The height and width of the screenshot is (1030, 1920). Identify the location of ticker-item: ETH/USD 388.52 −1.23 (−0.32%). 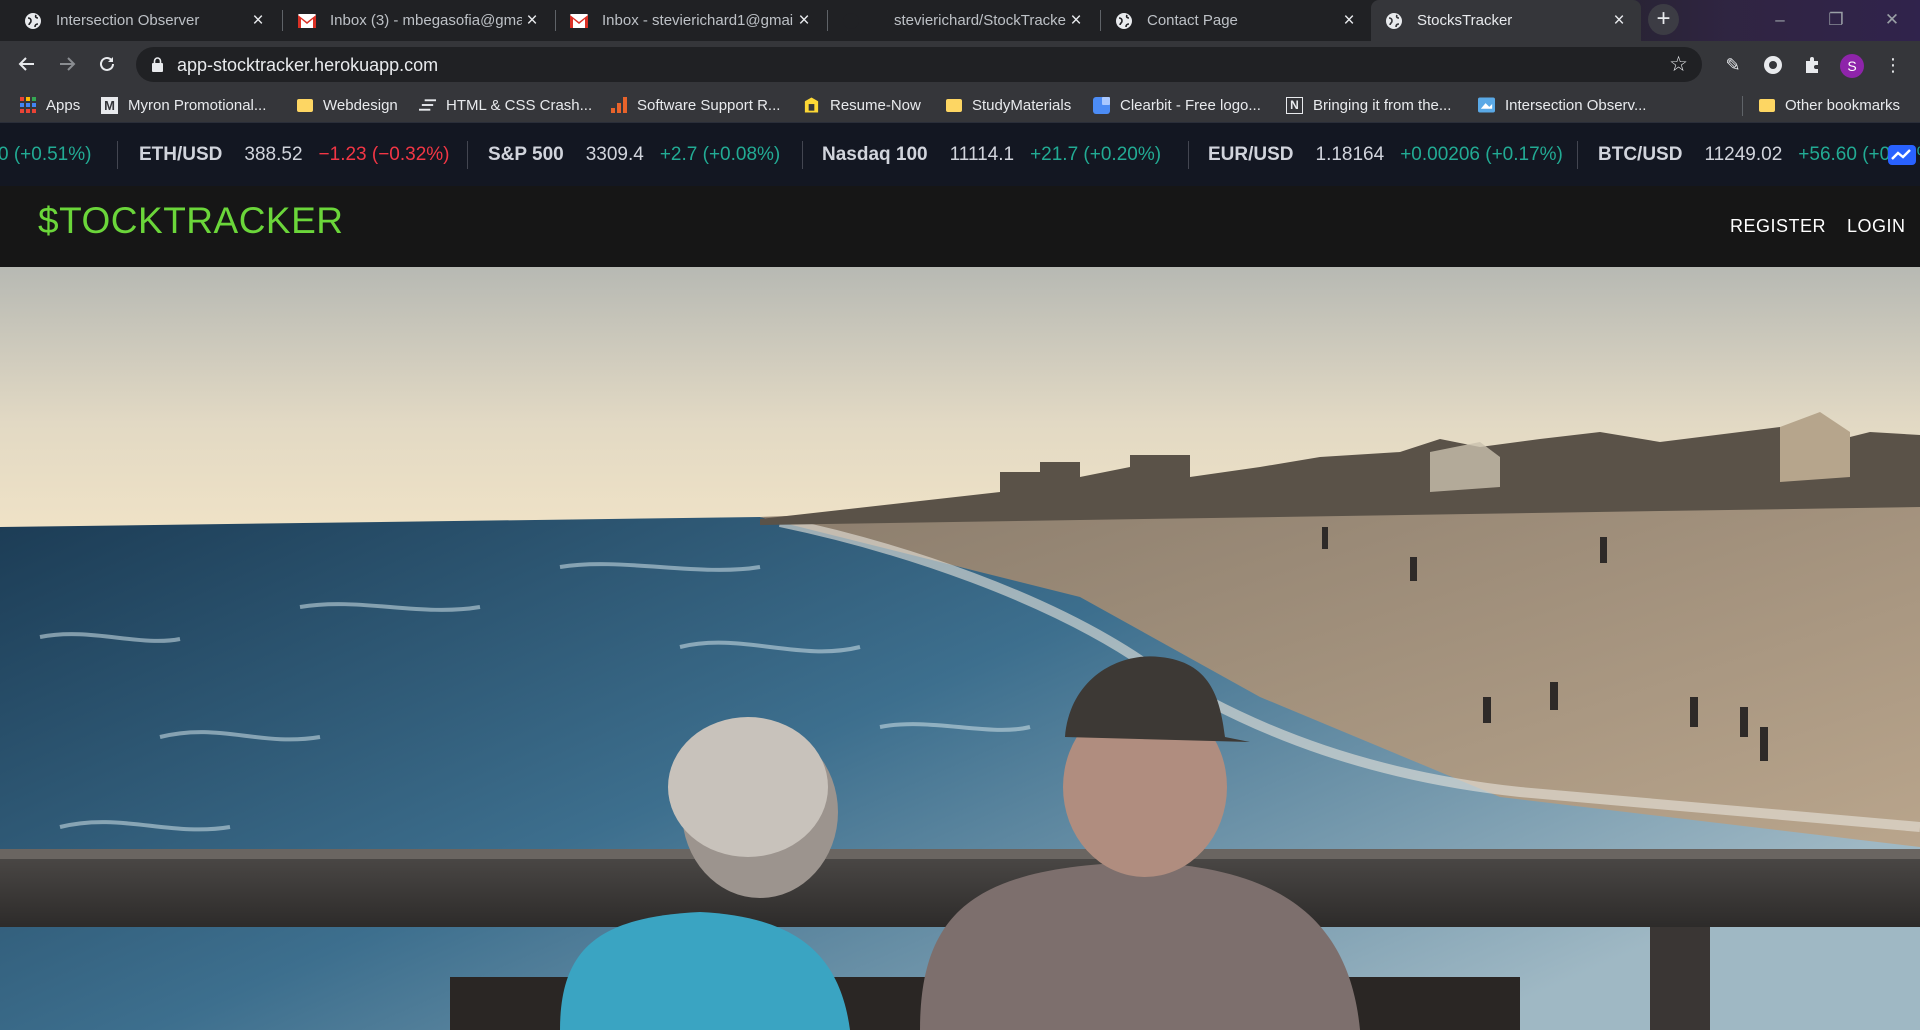
(294, 154).